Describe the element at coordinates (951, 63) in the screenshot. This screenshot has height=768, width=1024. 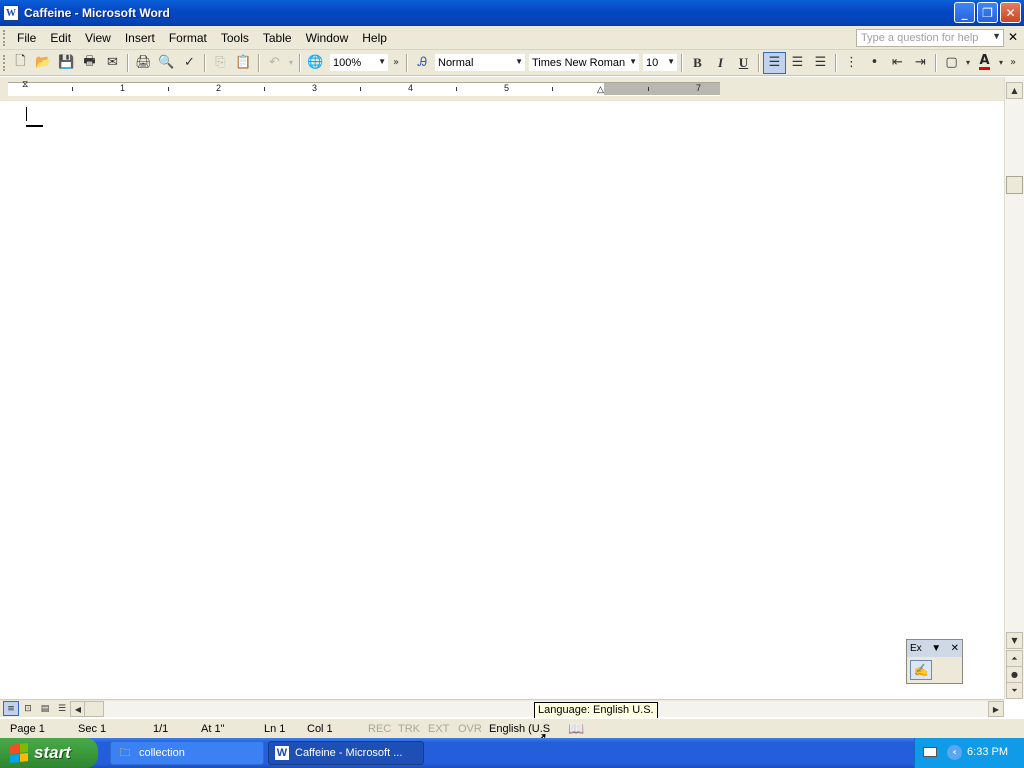
I see `borders-icon: ▢` at that location.